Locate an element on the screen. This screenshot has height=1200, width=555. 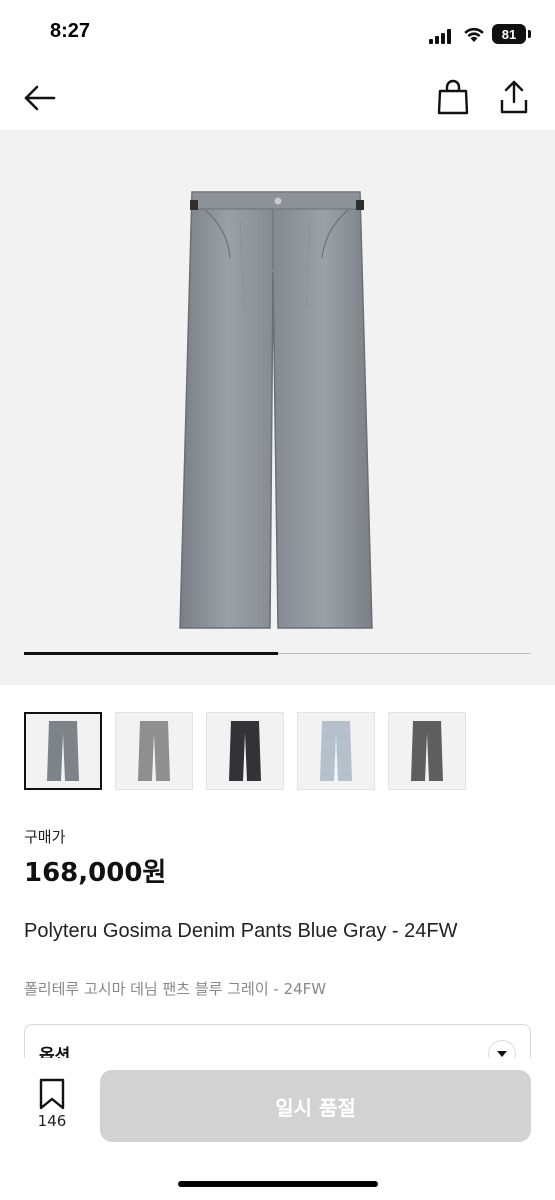
signal-icon is located at coordinates (440, 36).